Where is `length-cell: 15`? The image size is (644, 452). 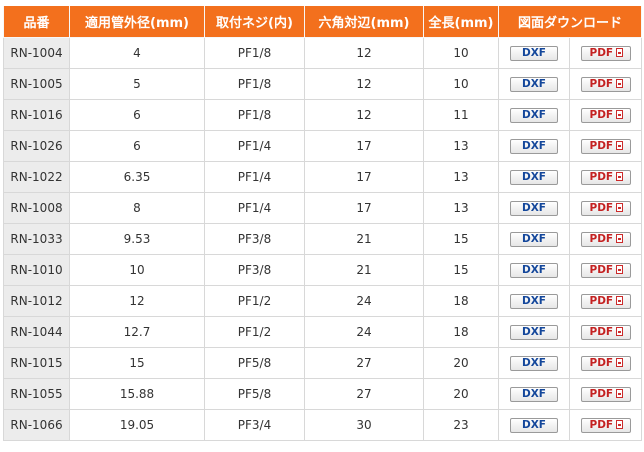 length-cell: 15 is located at coordinates (461, 239).